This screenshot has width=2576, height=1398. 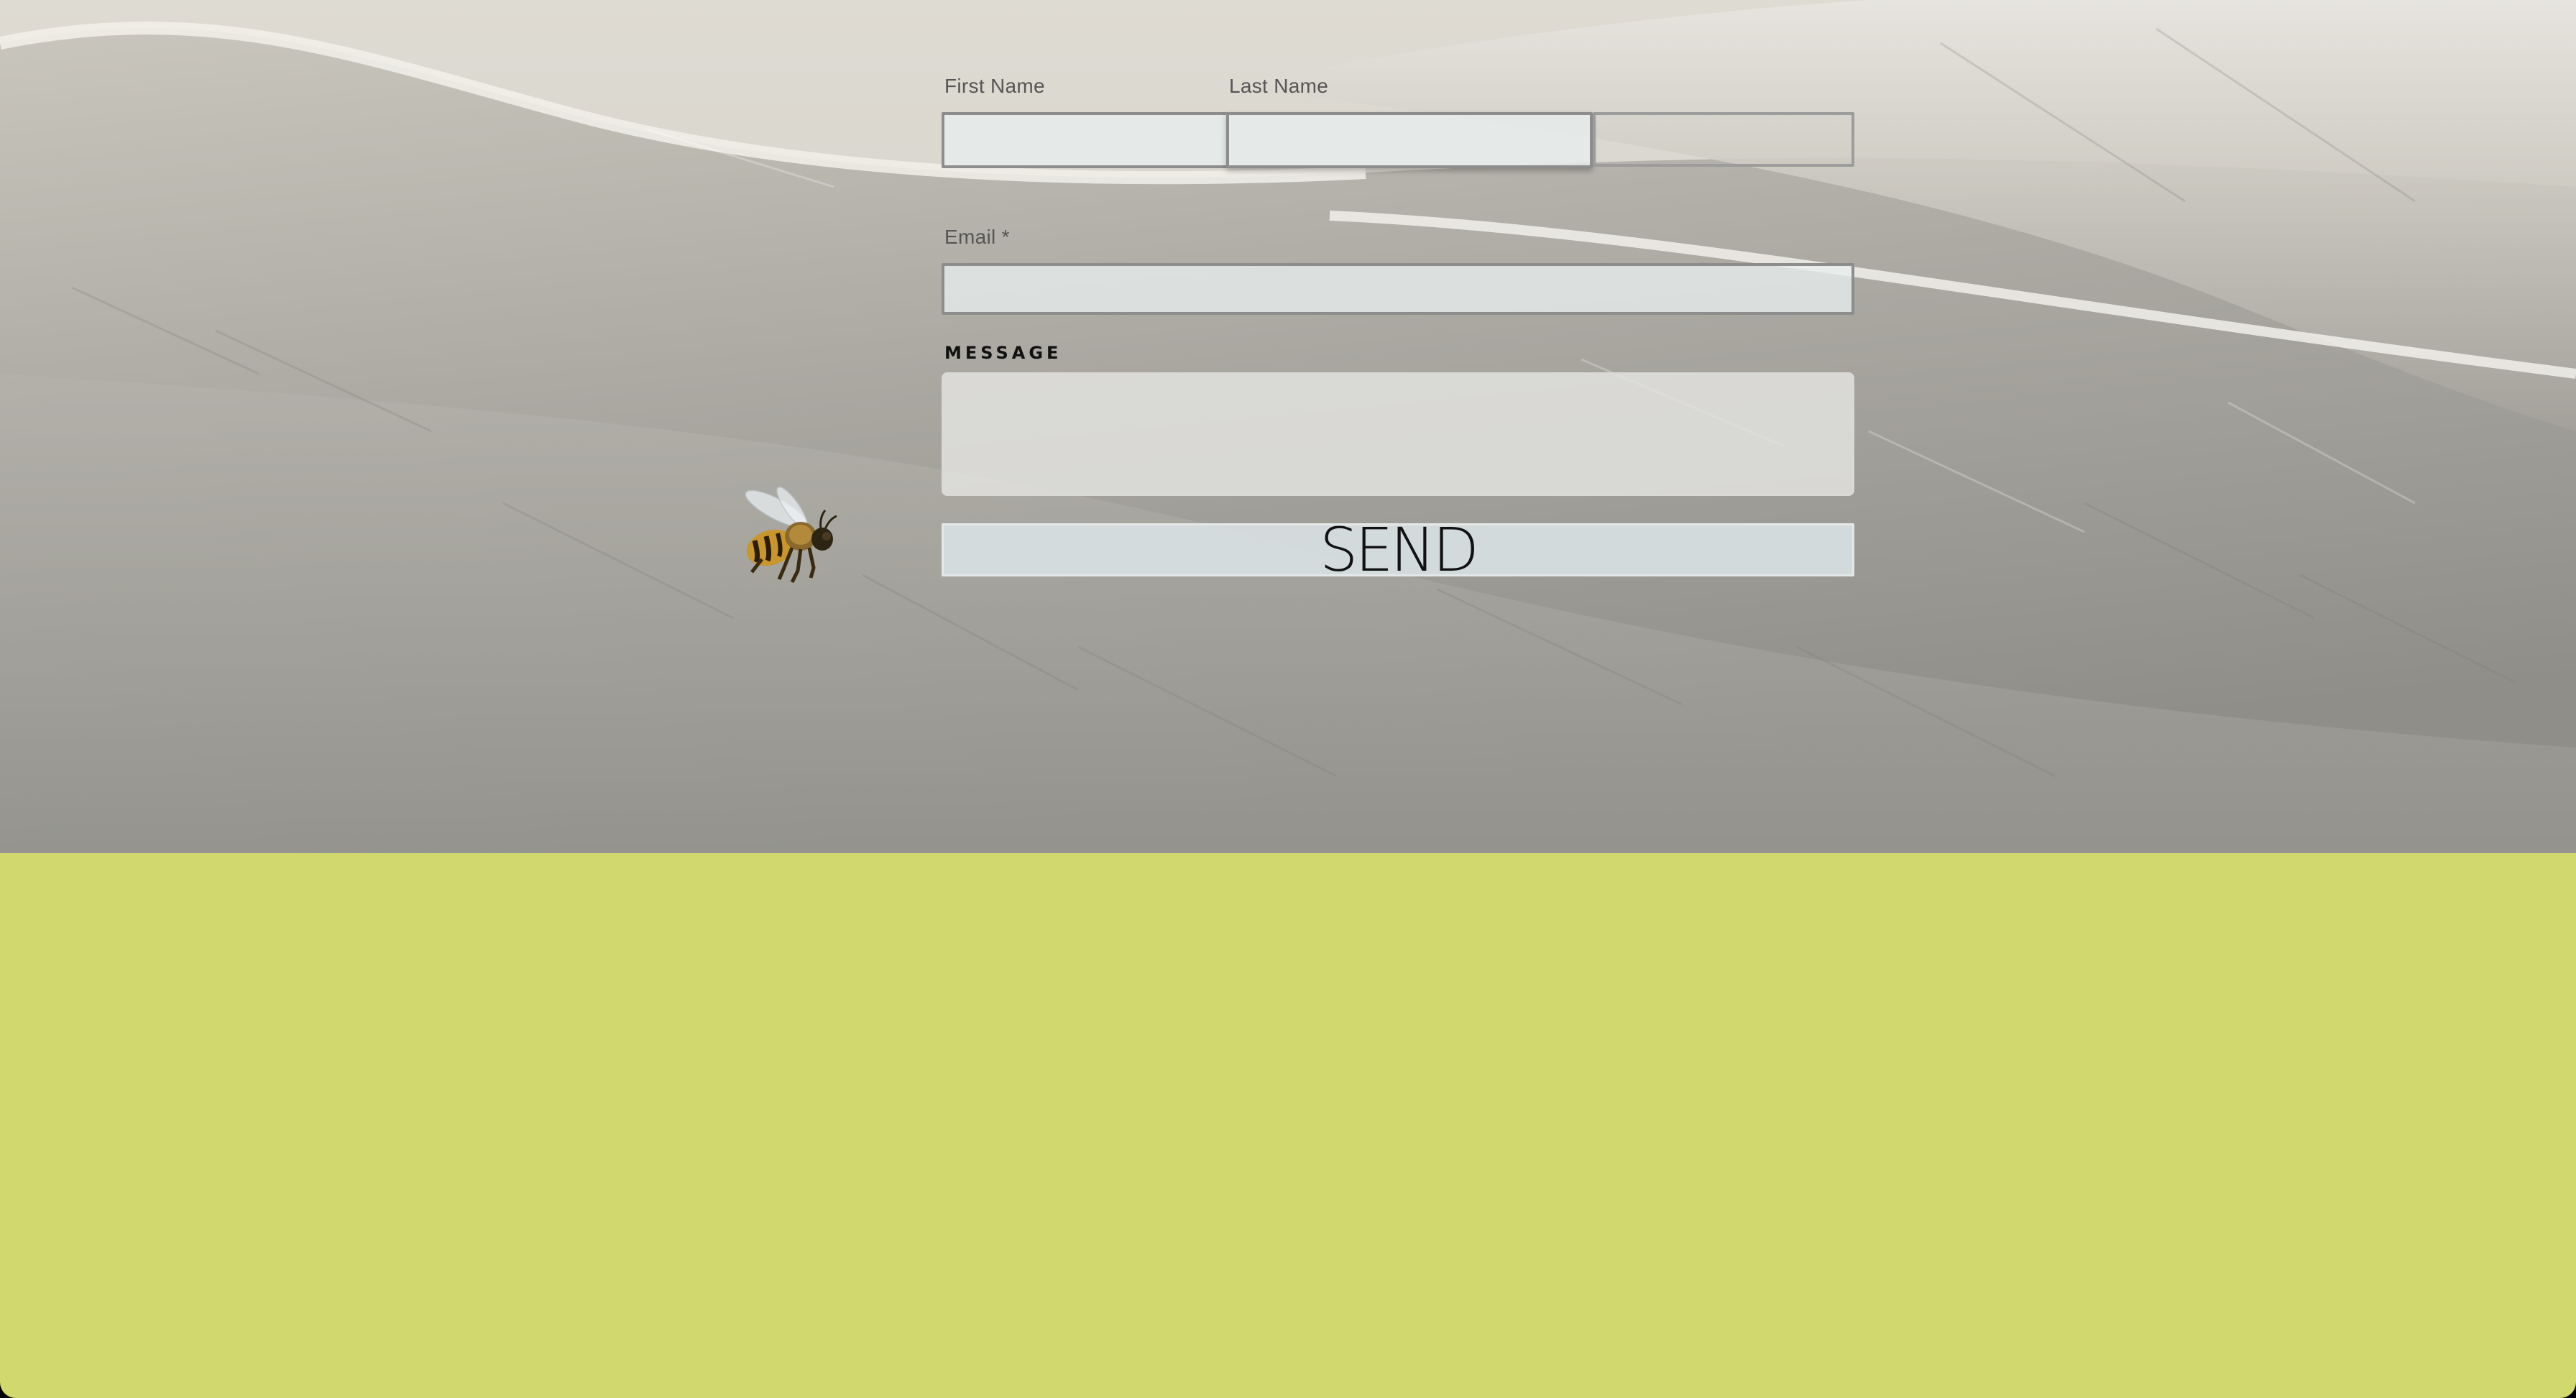 What do you see at coordinates (1085, 140) in the screenshot?
I see `first-name-input` at bounding box center [1085, 140].